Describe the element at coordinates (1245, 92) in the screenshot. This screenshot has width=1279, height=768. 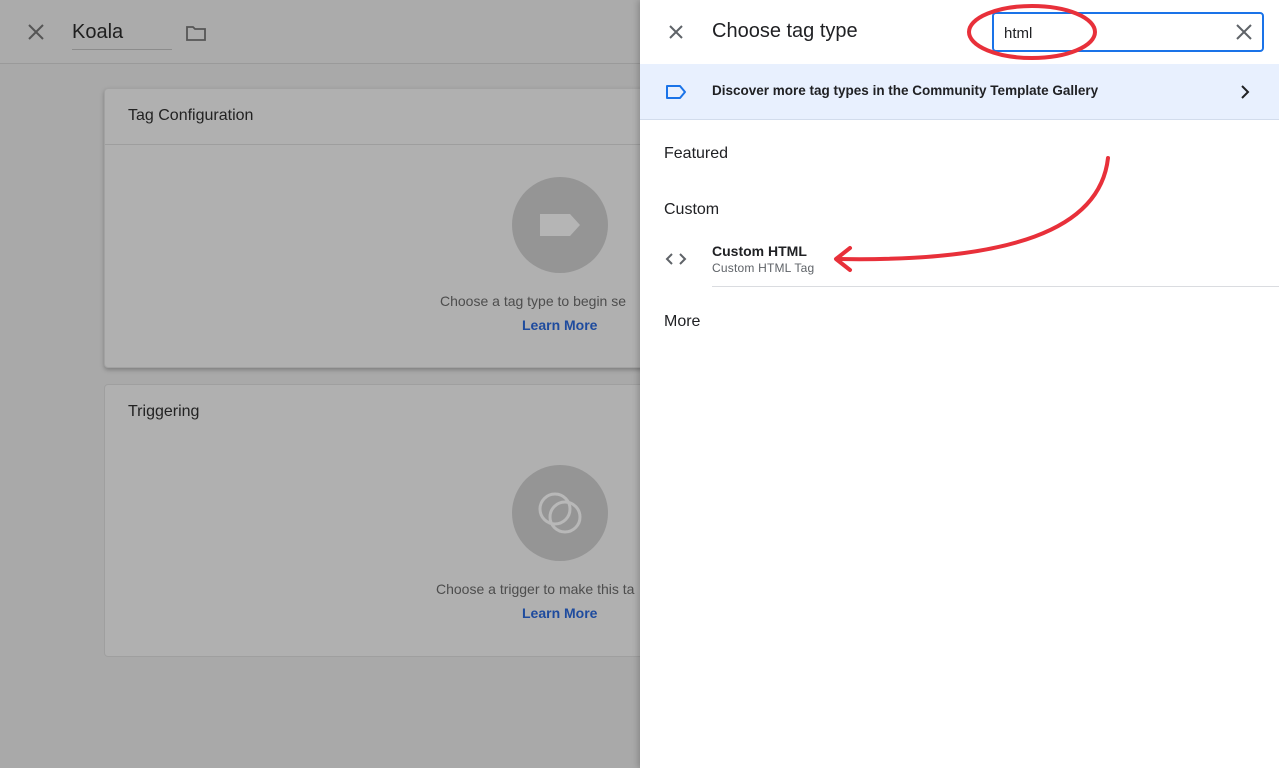
I see `chevron-right-icon` at that location.